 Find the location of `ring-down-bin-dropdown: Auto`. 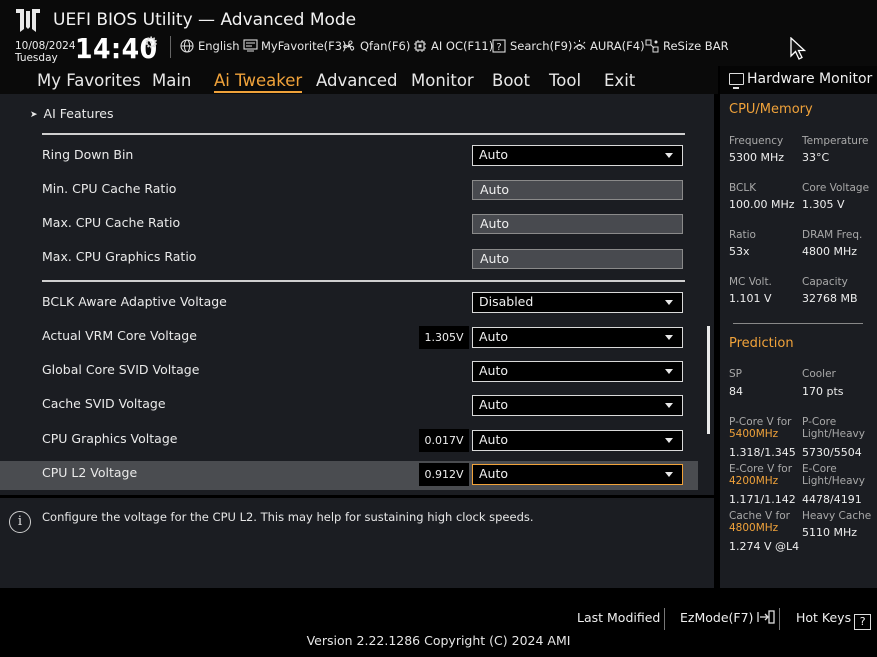

ring-down-bin-dropdown: Auto is located at coordinates (577, 155).